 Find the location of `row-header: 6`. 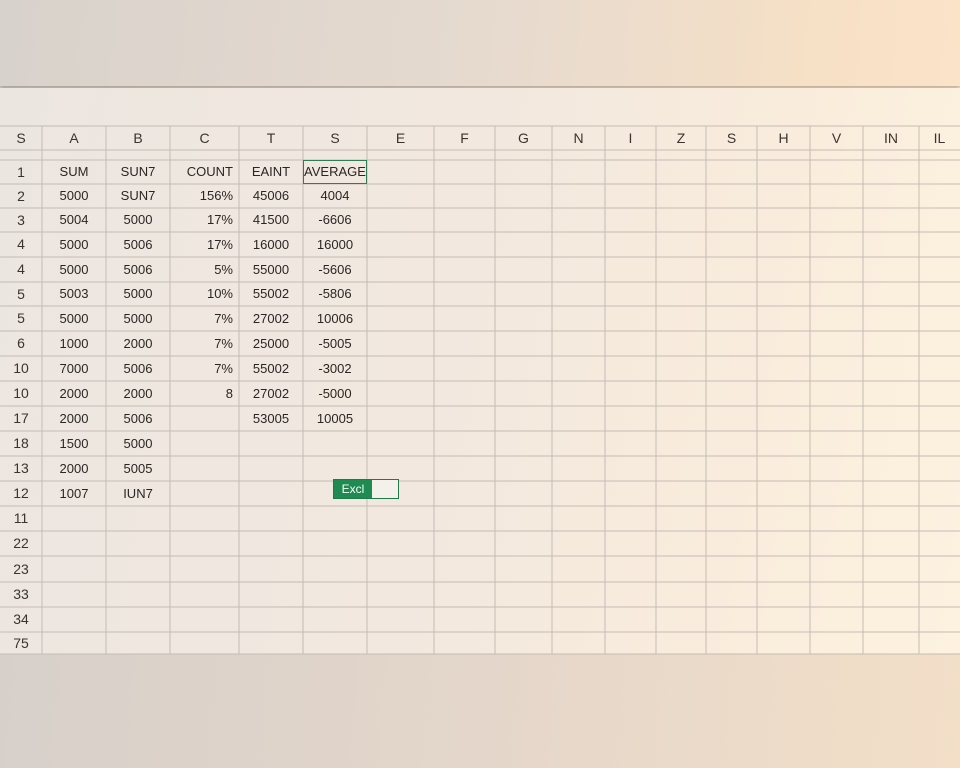

row-header: 6 is located at coordinates (21, 343).